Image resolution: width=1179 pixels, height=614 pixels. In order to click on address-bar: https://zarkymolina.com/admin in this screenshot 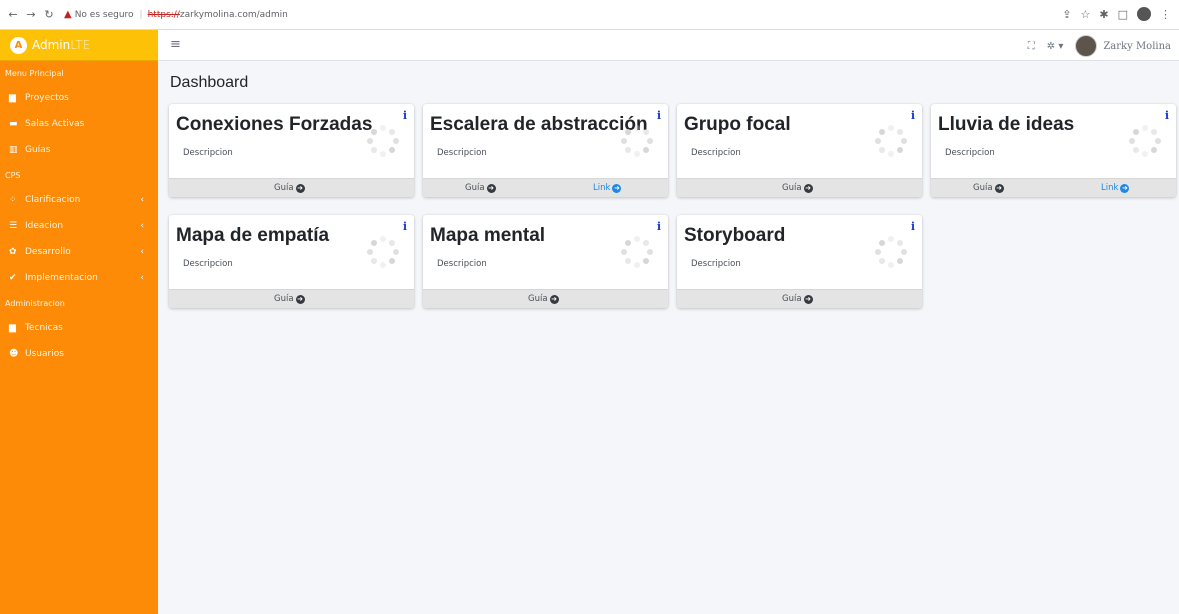, I will do `click(218, 15)`.